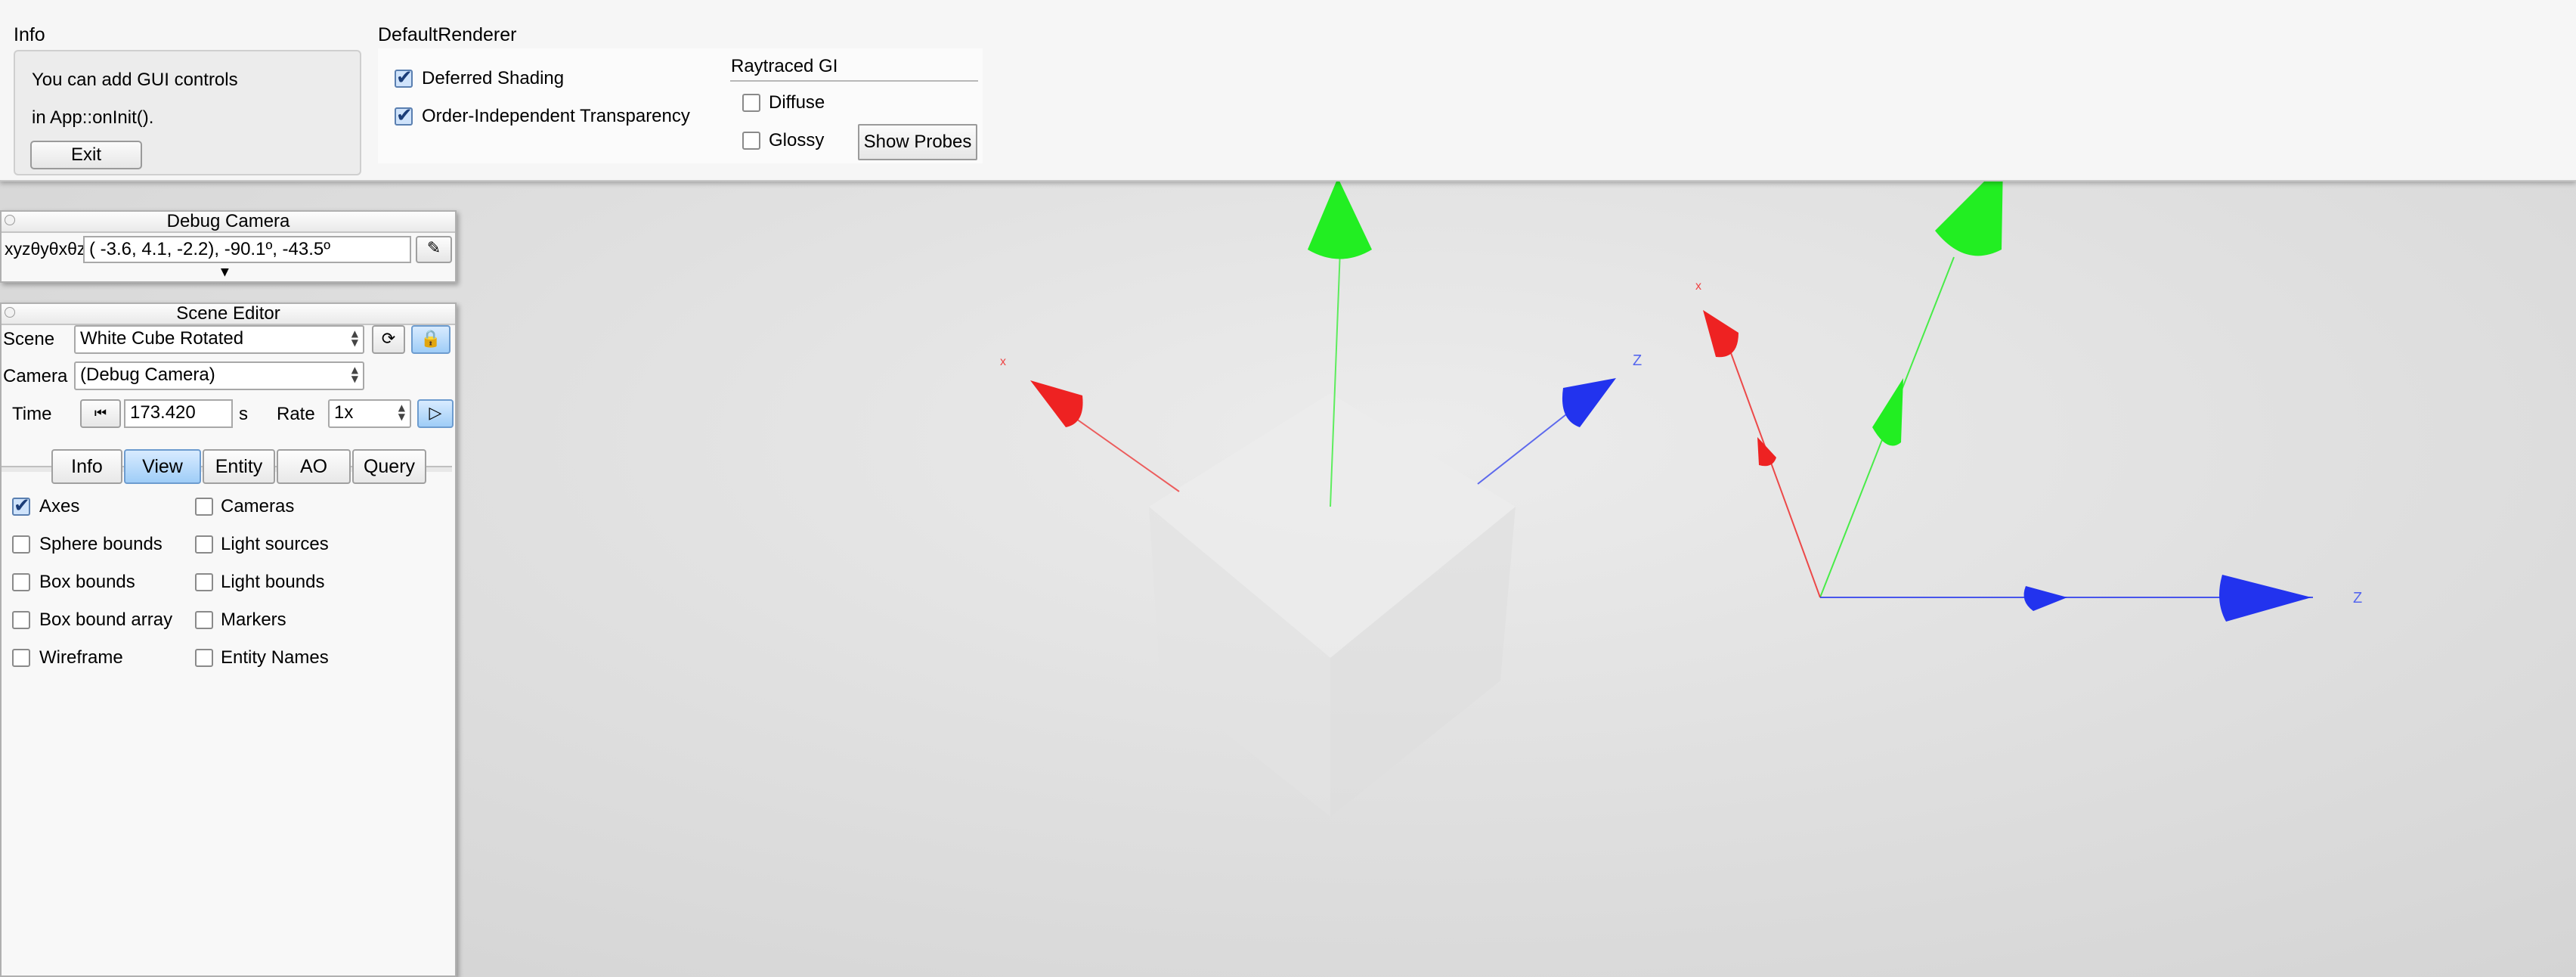  I want to click on sphere-bounds-checkbox, so click(21, 544).